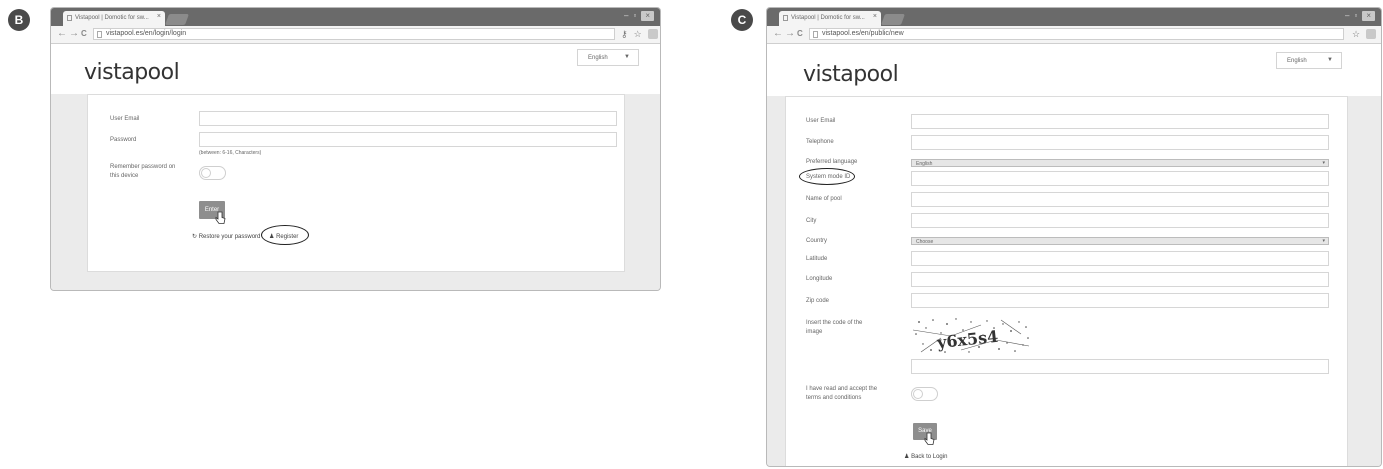 This screenshot has width=1383, height=469. I want to click on longitude-field, so click(1120, 279).